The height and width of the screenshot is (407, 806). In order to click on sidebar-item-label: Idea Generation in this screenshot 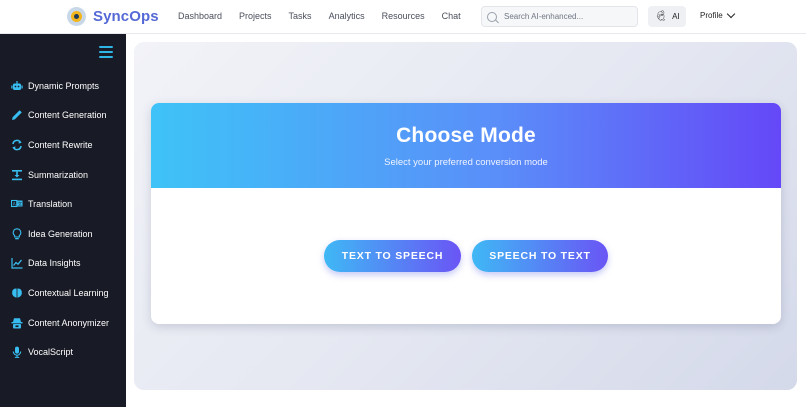, I will do `click(60, 233)`.